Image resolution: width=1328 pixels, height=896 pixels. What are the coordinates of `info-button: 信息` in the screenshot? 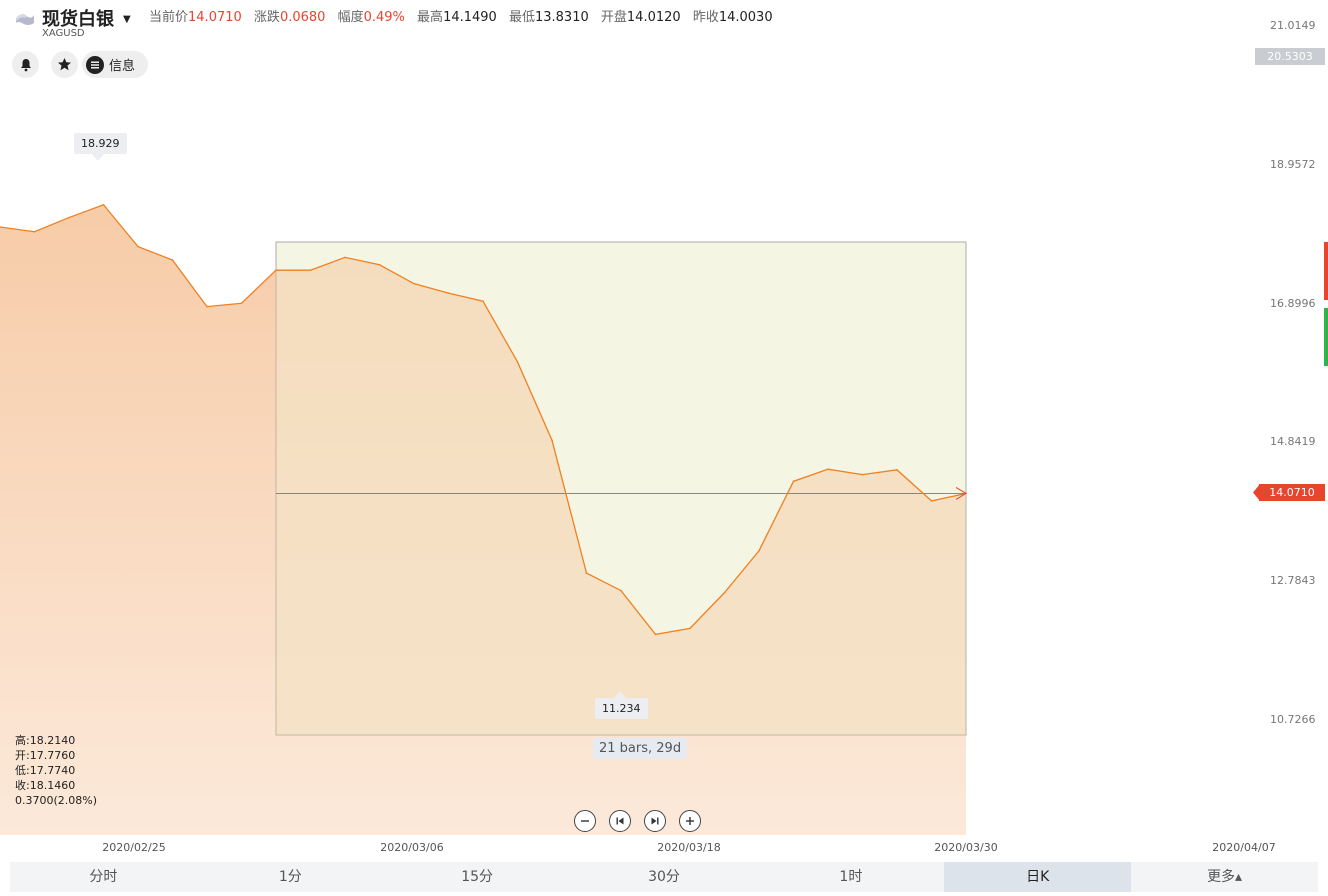 It's located at (115, 64).